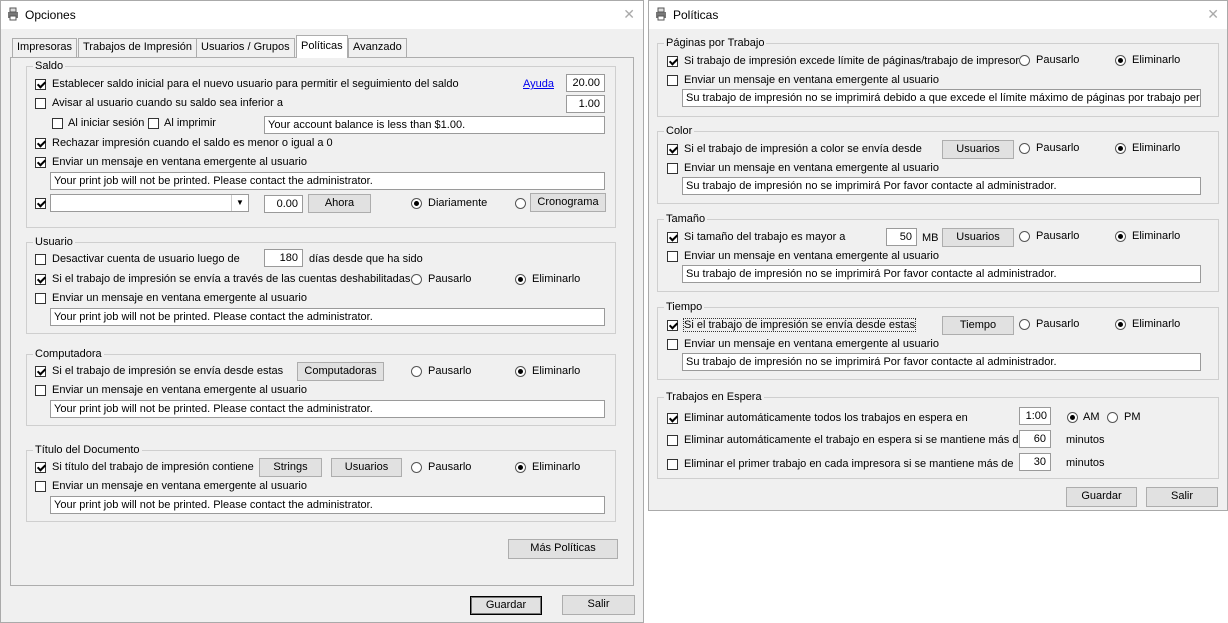 The image size is (1228, 623). What do you see at coordinates (57, 123) in the screenshot?
I see `on-login-checkbox` at bounding box center [57, 123].